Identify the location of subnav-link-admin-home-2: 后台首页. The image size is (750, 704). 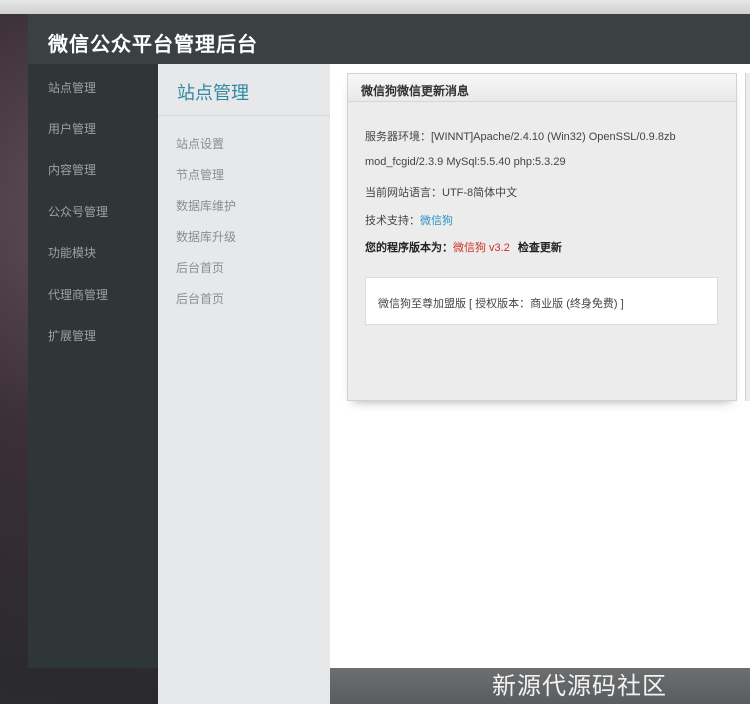
(200, 298).